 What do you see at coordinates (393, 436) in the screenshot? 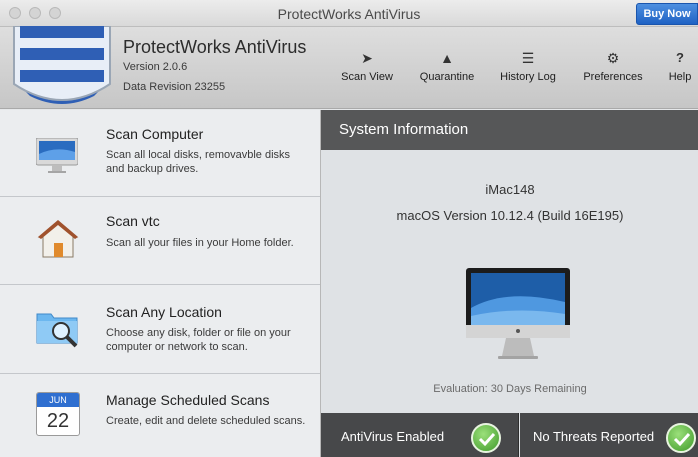
I see `status-label: AntiVirus Enabled` at bounding box center [393, 436].